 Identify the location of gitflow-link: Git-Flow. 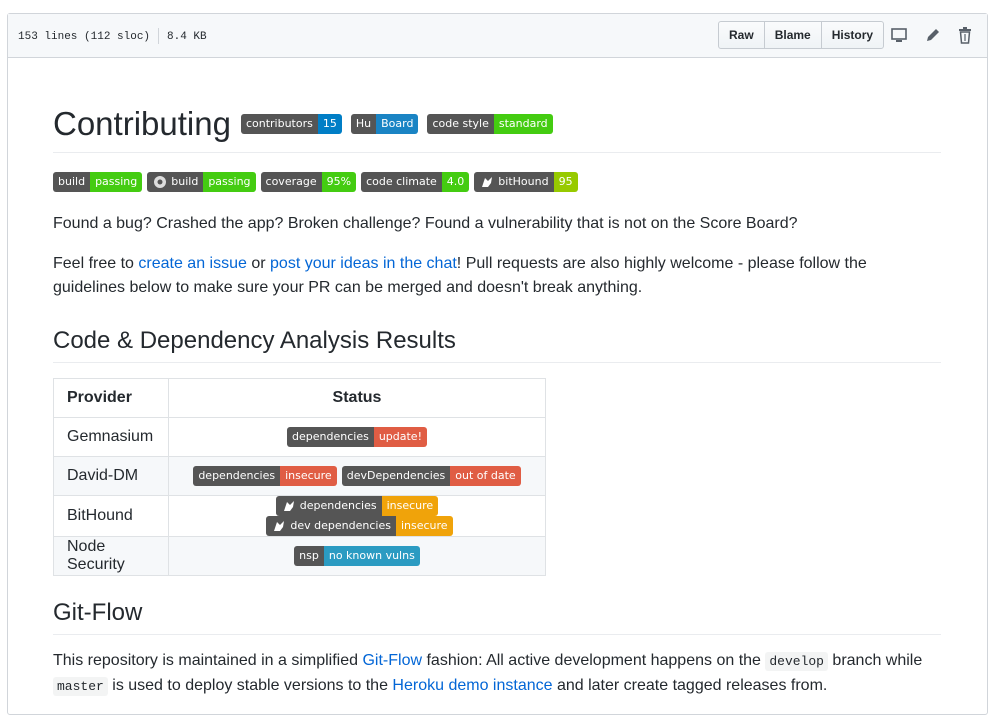
(392, 660).